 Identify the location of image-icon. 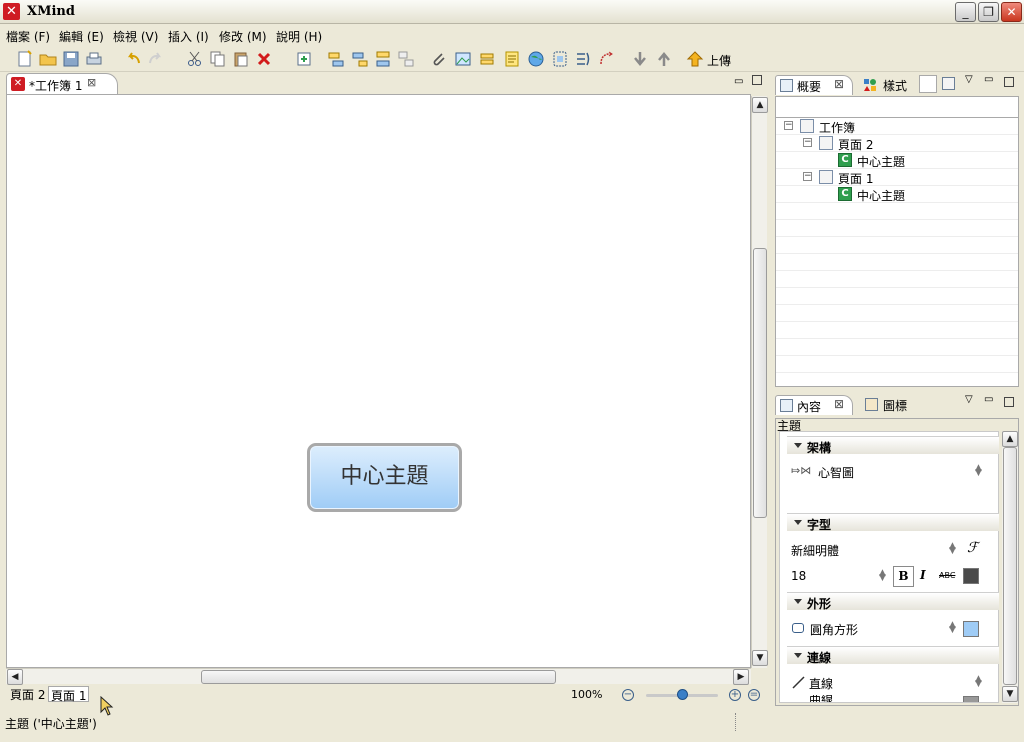
(463, 59).